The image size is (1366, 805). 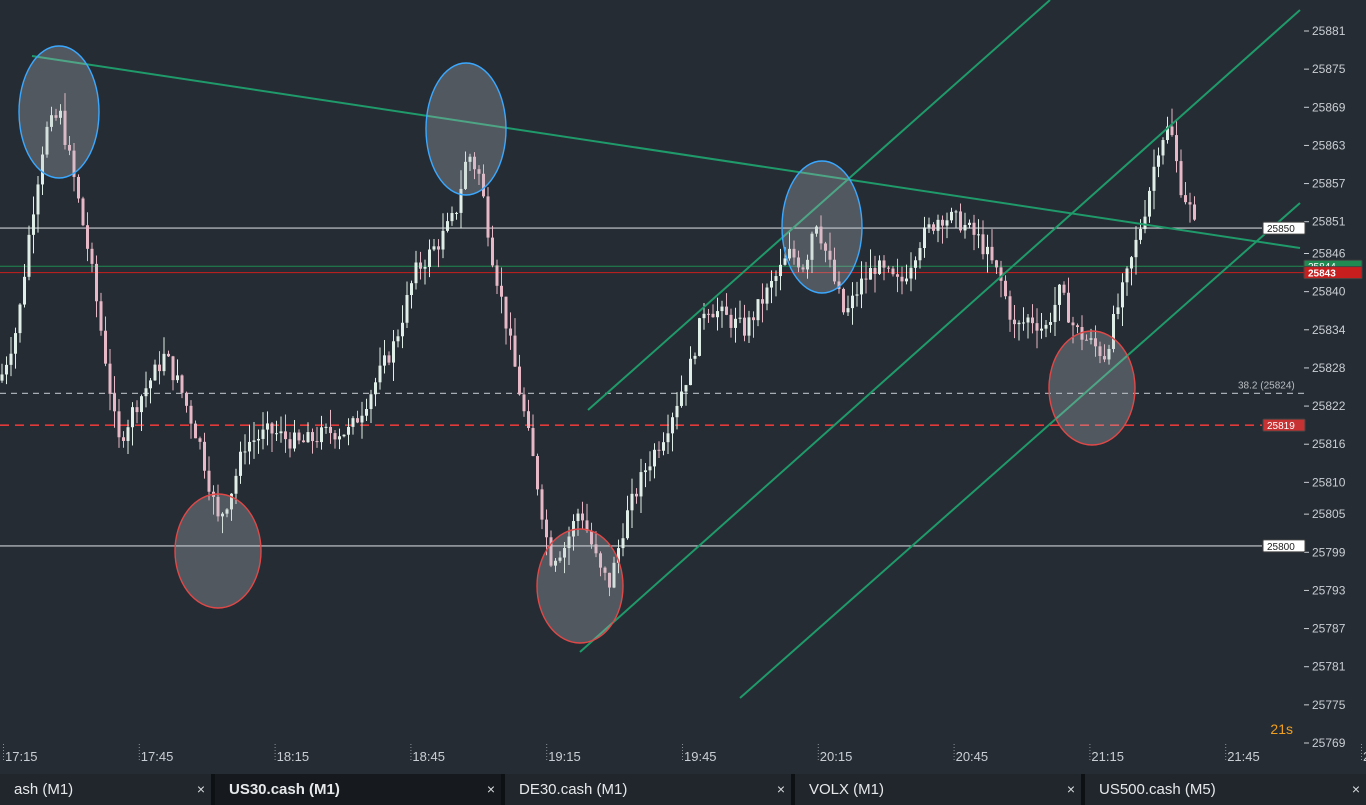 What do you see at coordinates (1329, 145) in the screenshot?
I see `price-axis-label: 25863` at bounding box center [1329, 145].